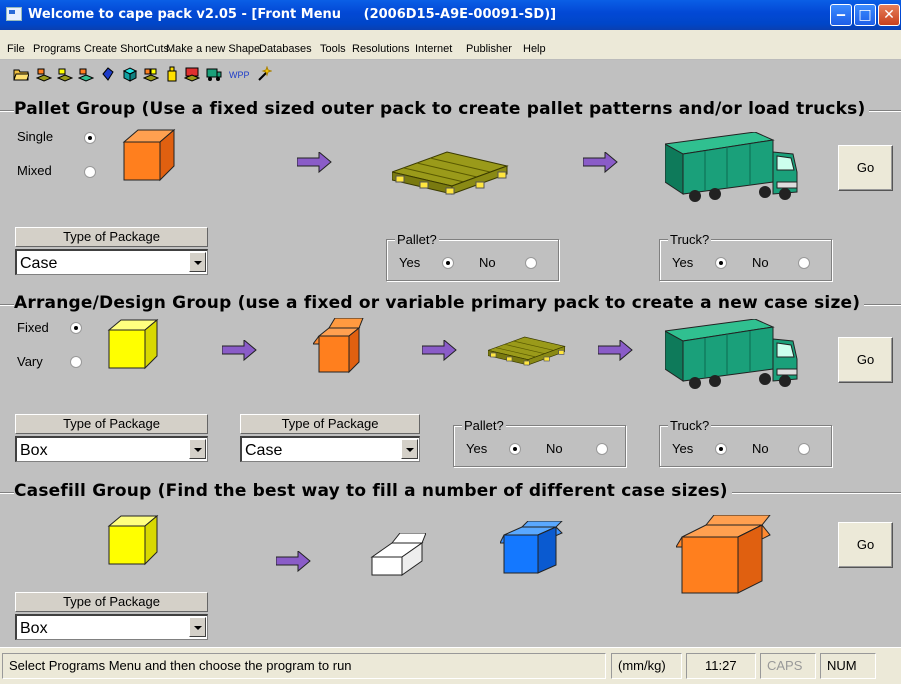 This screenshot has width=901, height=684. What do you see at coordinates (433, 49) in the screenshot?
I see `menu-internet: Internet` at bounding box center [433, 49].